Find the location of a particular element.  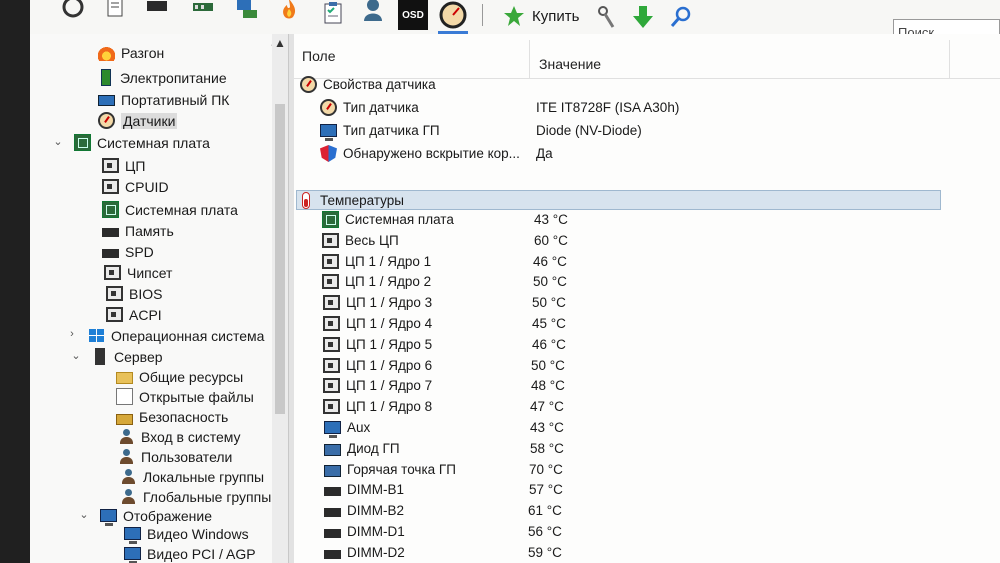

temperature-row: DIMM-B1 is located at coordinates (364, 489).